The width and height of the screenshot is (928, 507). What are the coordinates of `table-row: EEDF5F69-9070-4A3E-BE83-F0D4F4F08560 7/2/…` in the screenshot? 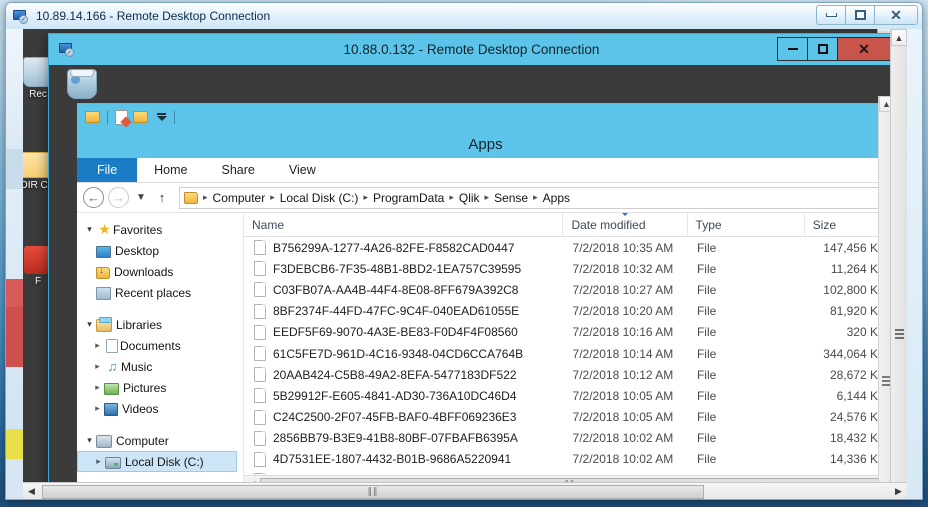 It's located at (569, 332).